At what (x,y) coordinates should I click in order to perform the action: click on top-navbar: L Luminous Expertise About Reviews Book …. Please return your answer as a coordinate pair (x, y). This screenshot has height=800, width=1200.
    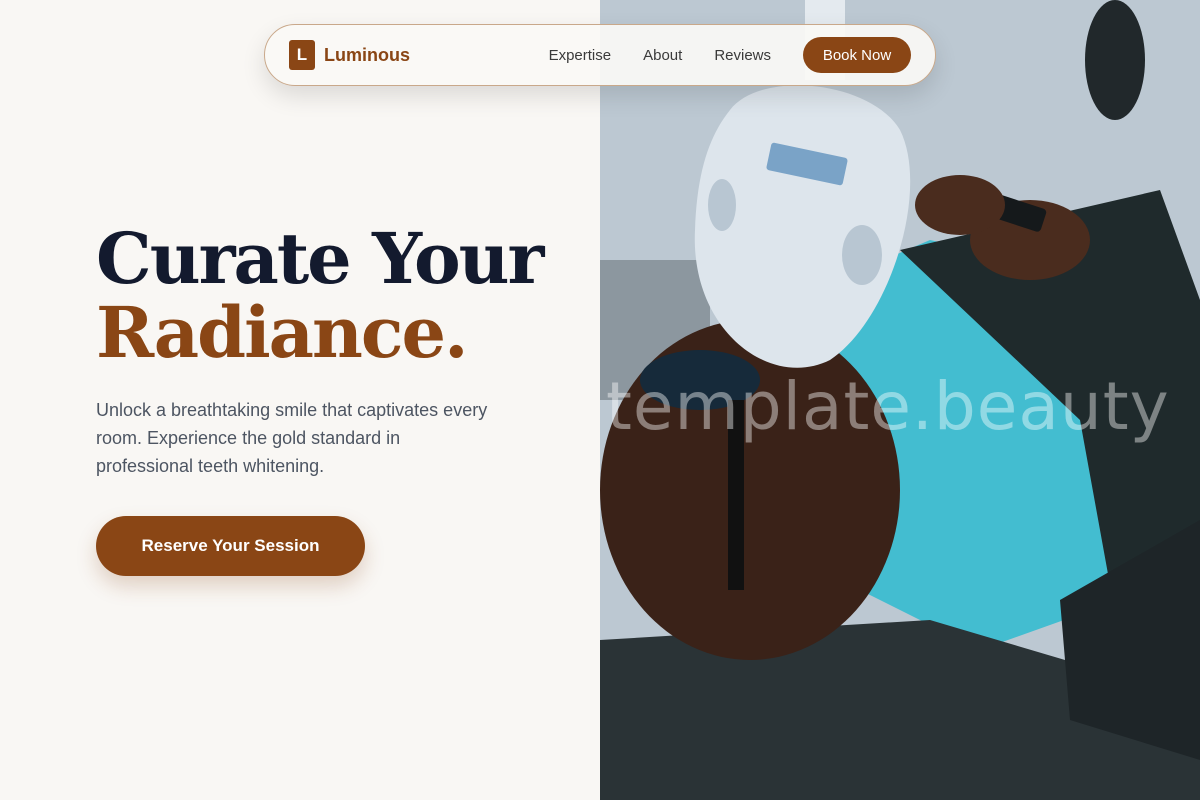
    Looking at the image, I should click on (600, 55).